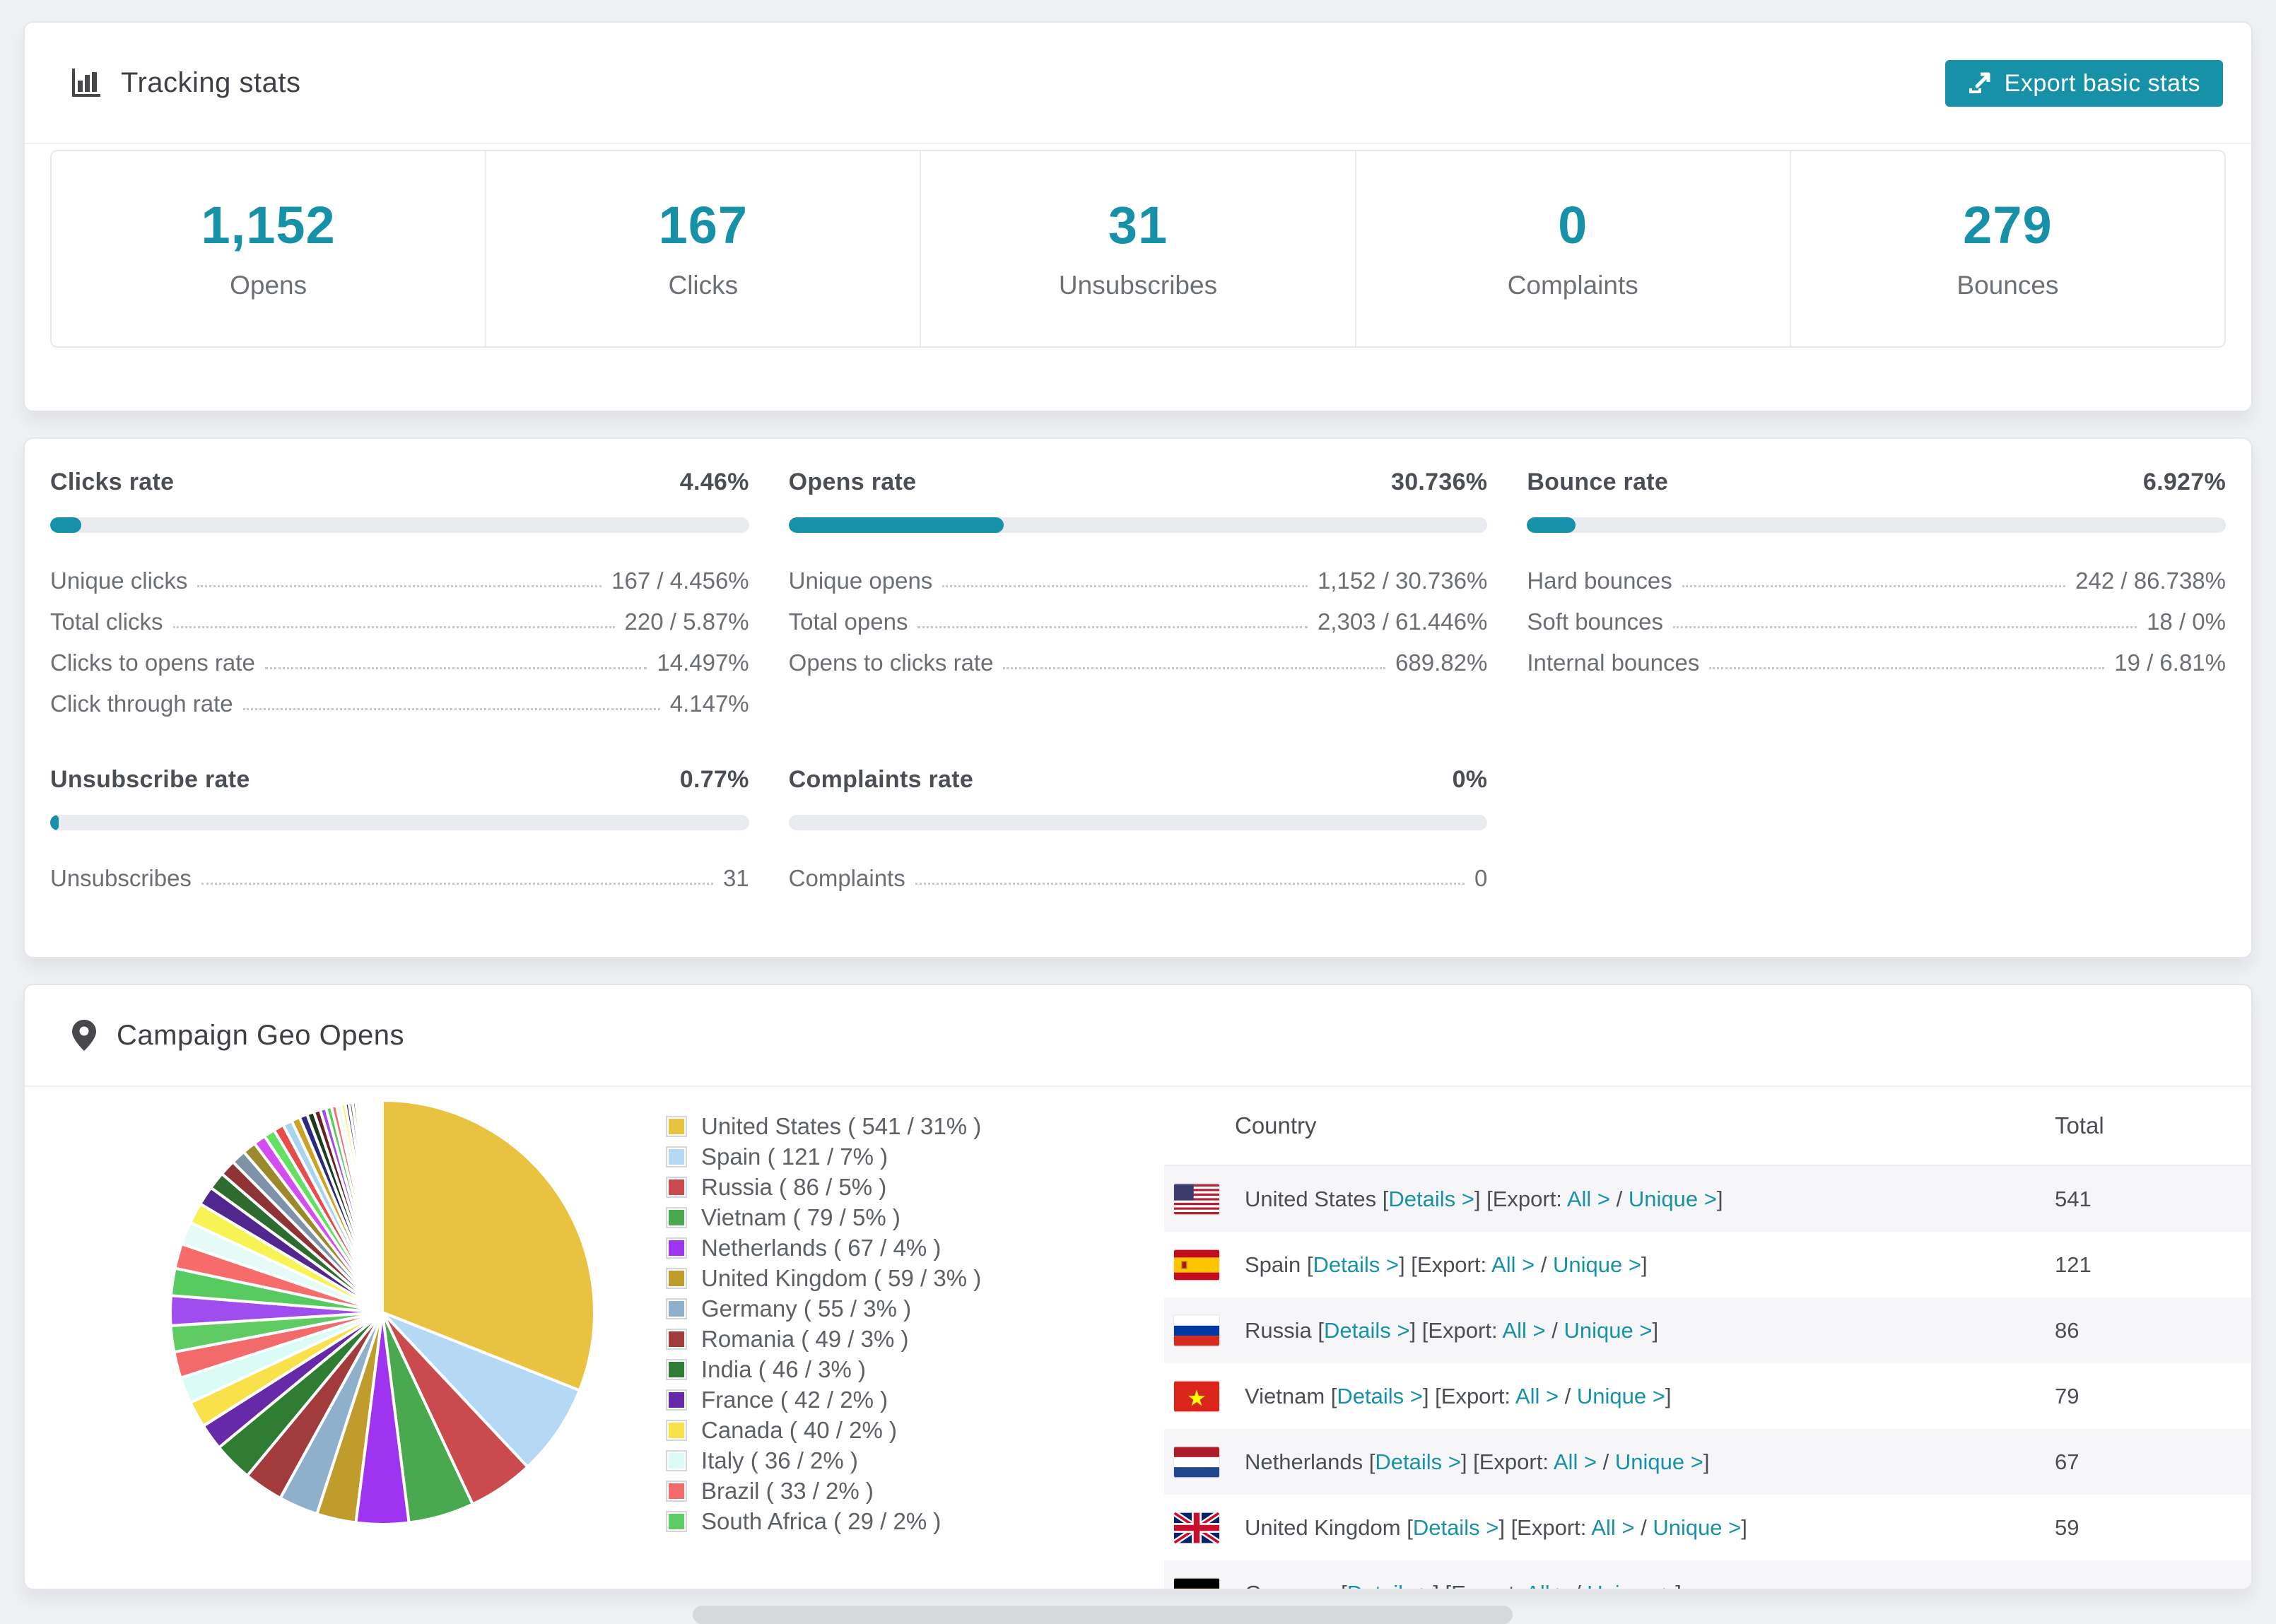 Image resolution: width=2276 pixels, height=1624 pixels. Describe the element at coordinates (735, 877) in the screenshot. I see `rate-row-value: 31` at that location.